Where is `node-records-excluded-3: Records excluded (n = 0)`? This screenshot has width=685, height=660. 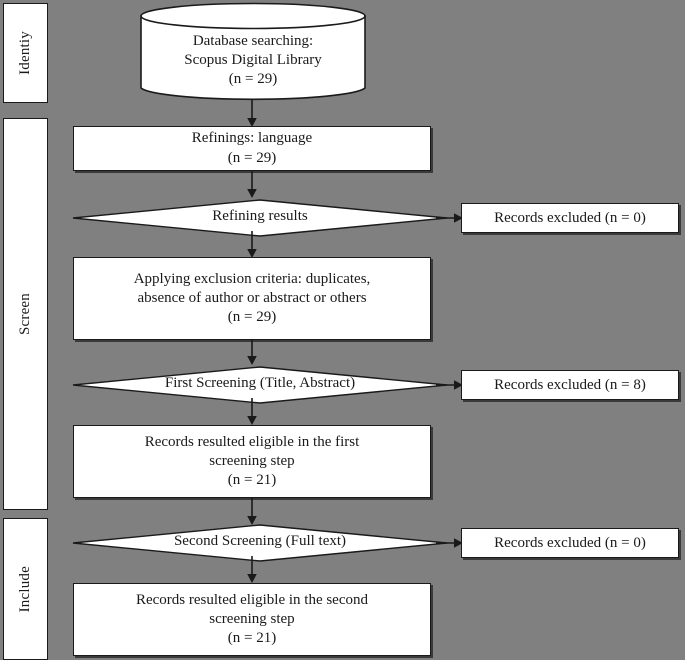 node-records-excluded-3: Records excluded (n = 0) is located at coordinates (570, 543).